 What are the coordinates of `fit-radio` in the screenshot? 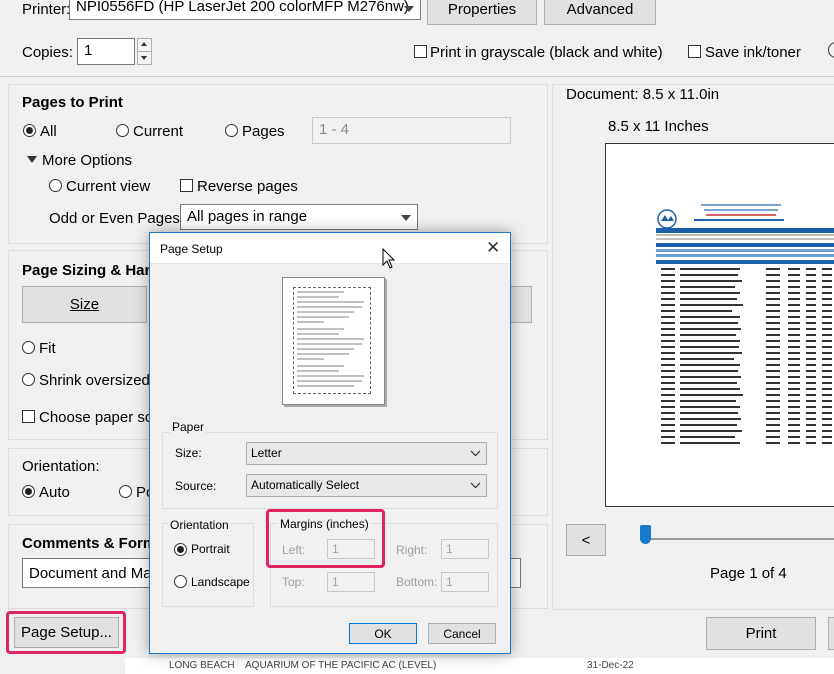 It's located at (28, 347).